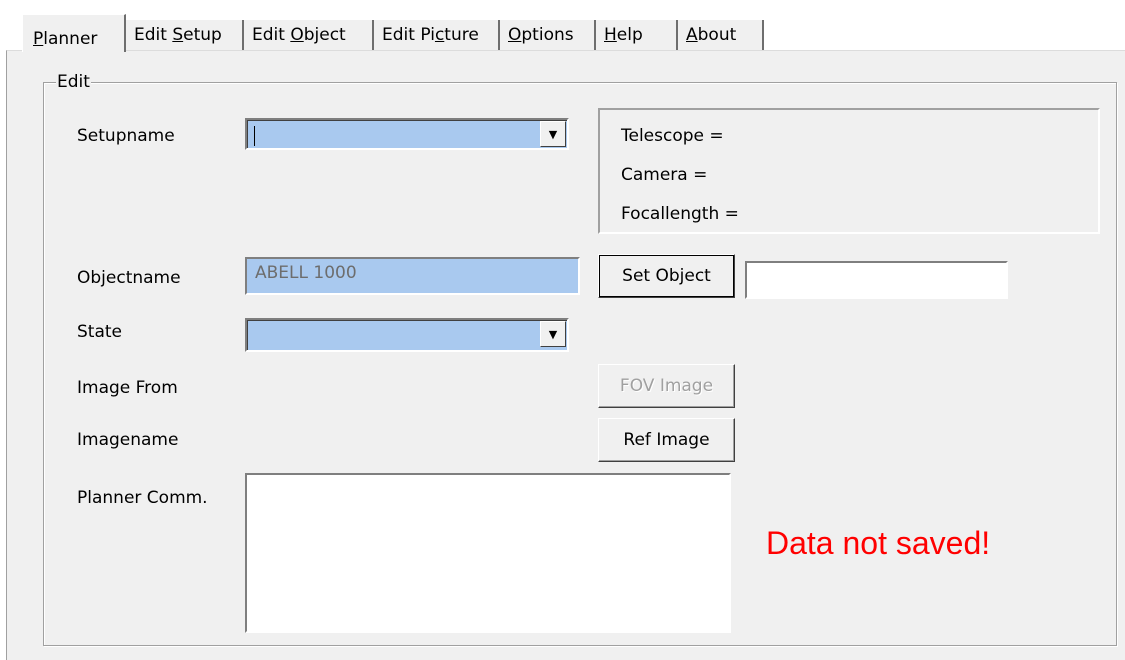  What do you see at coordinates (412, 276) in the screenshot?
I see `objectname-field: ABELL 1000` at bounding box center [412, 276].